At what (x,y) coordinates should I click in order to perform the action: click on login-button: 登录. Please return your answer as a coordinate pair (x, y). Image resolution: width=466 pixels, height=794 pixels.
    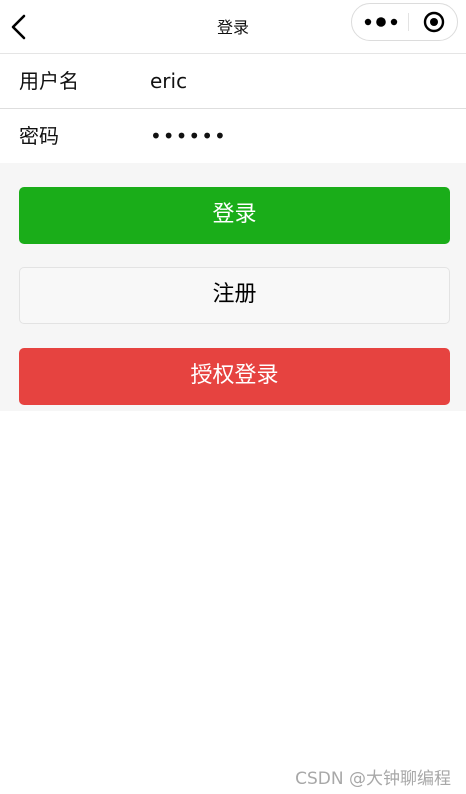
    Looking at the image, I should click on (234, 215).